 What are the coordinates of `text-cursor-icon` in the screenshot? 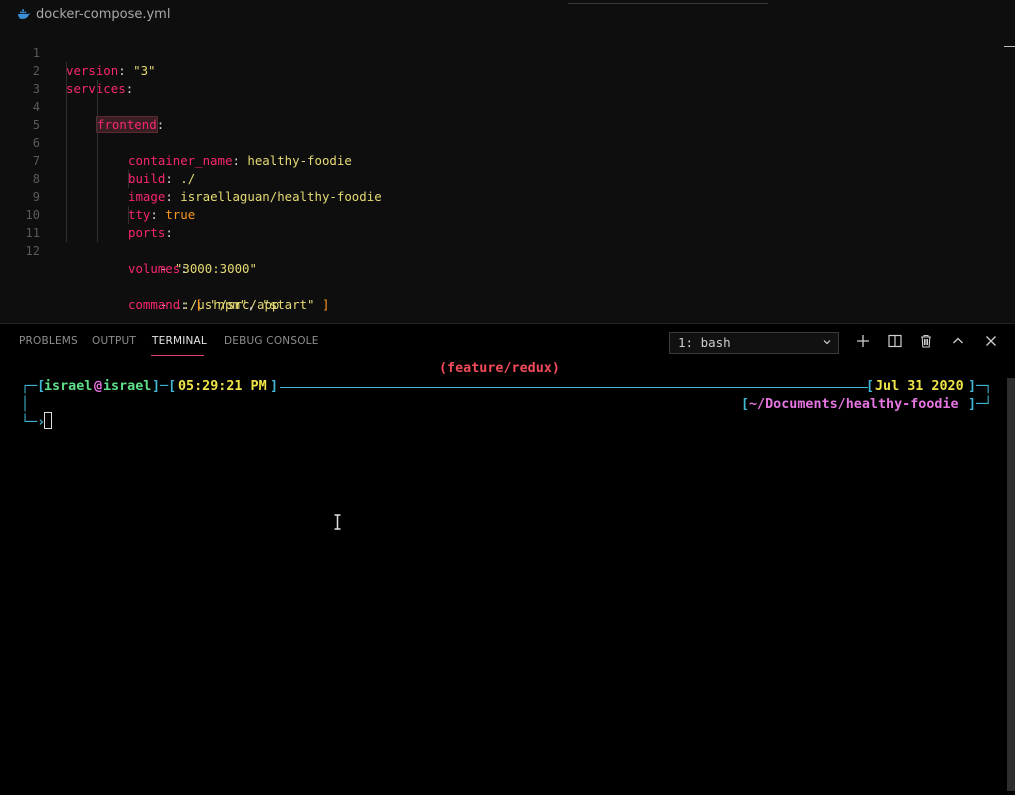 It's located at (337, 522).